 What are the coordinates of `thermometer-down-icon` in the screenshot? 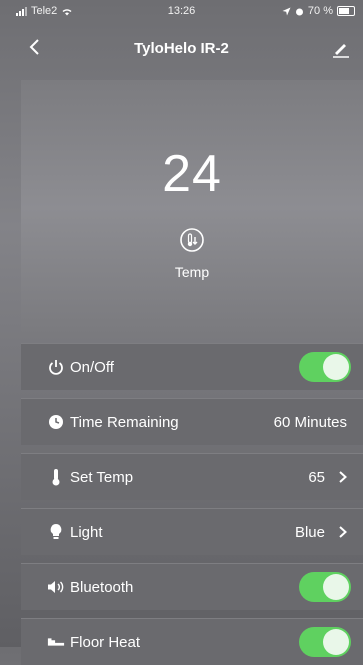 It's located at (192, 240).